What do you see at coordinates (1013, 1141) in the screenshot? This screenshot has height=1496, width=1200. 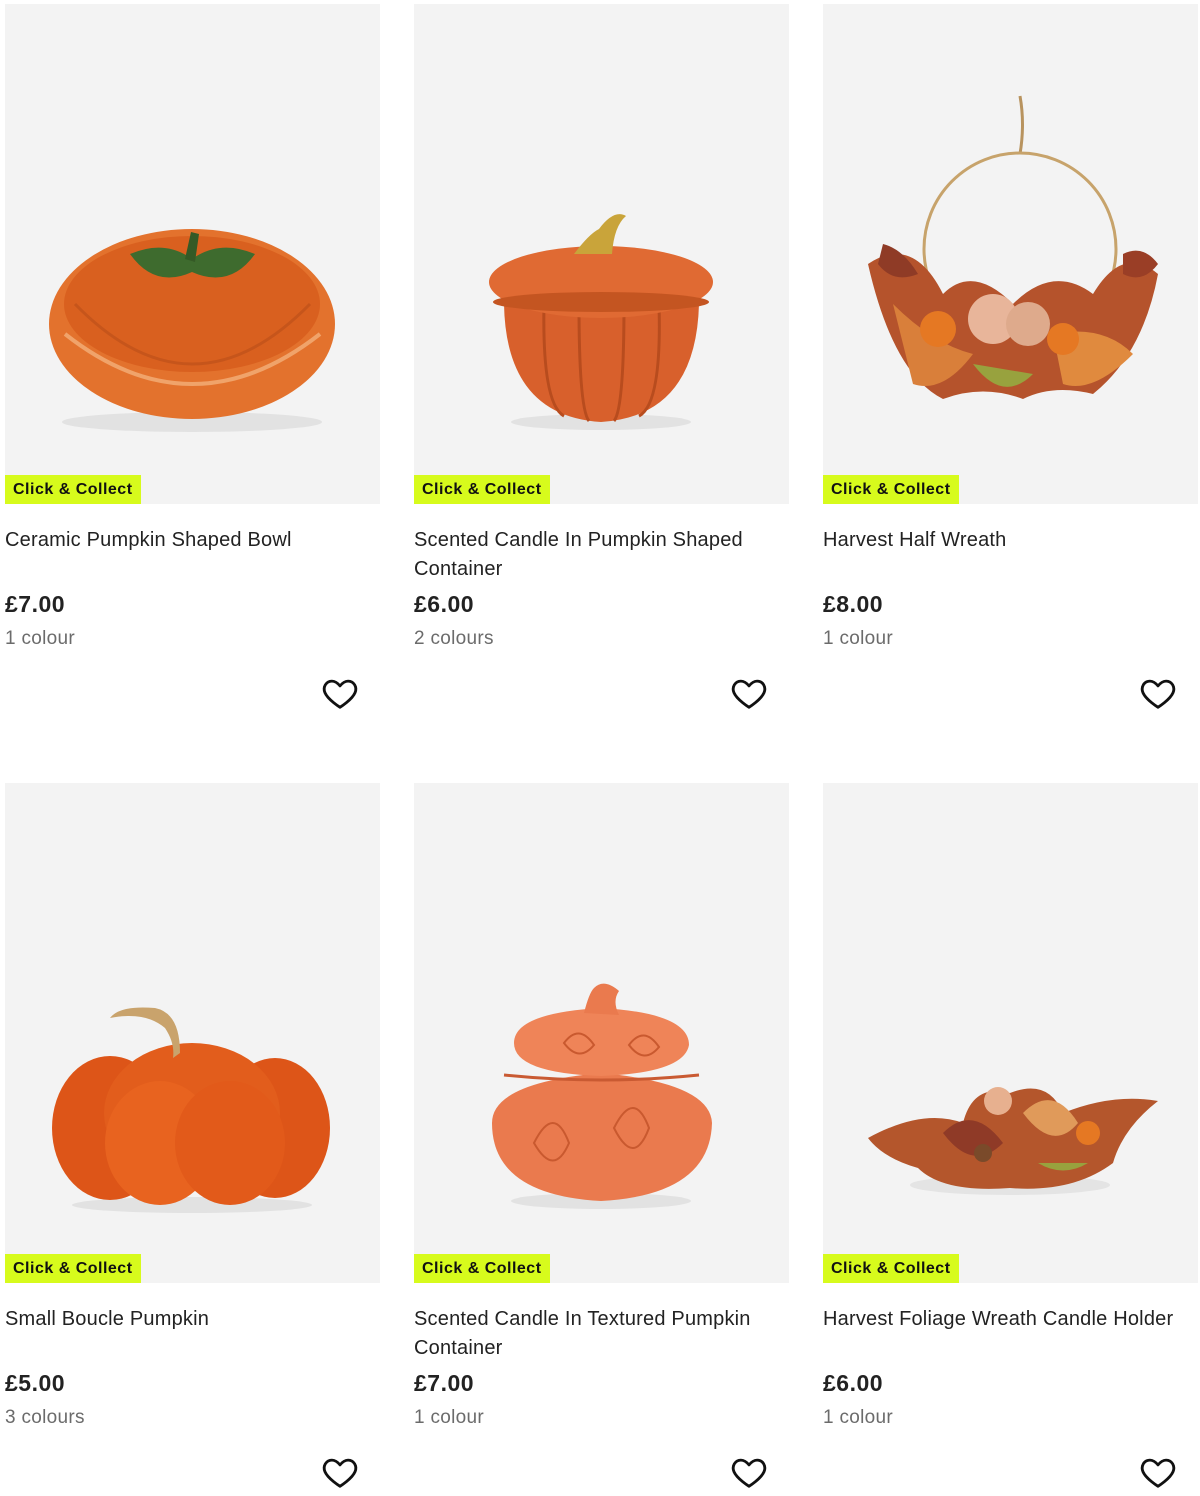 I see `foliage-candle-holder-image` at bounding box center [1013, 1141].